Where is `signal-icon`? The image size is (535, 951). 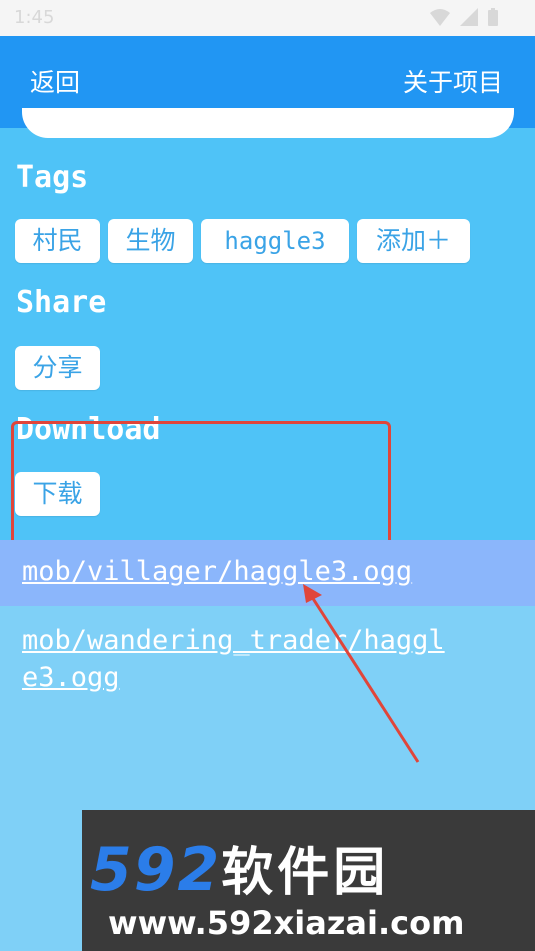 signal-icon is located at coordinates (469, 17).